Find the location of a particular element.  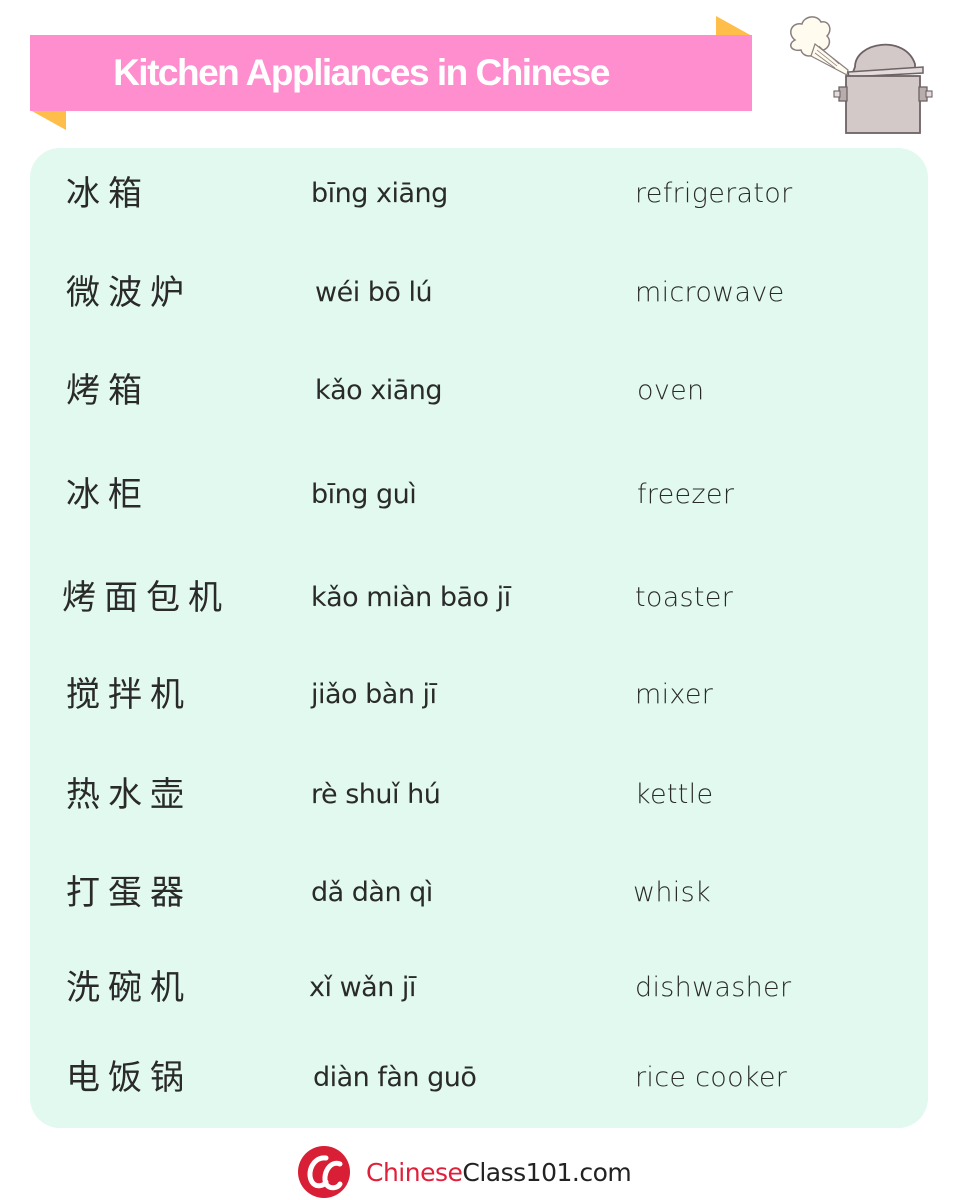

vocab-row: 打蛋器 dǎ dàn qì whisk is located at coordinates (479, 893).